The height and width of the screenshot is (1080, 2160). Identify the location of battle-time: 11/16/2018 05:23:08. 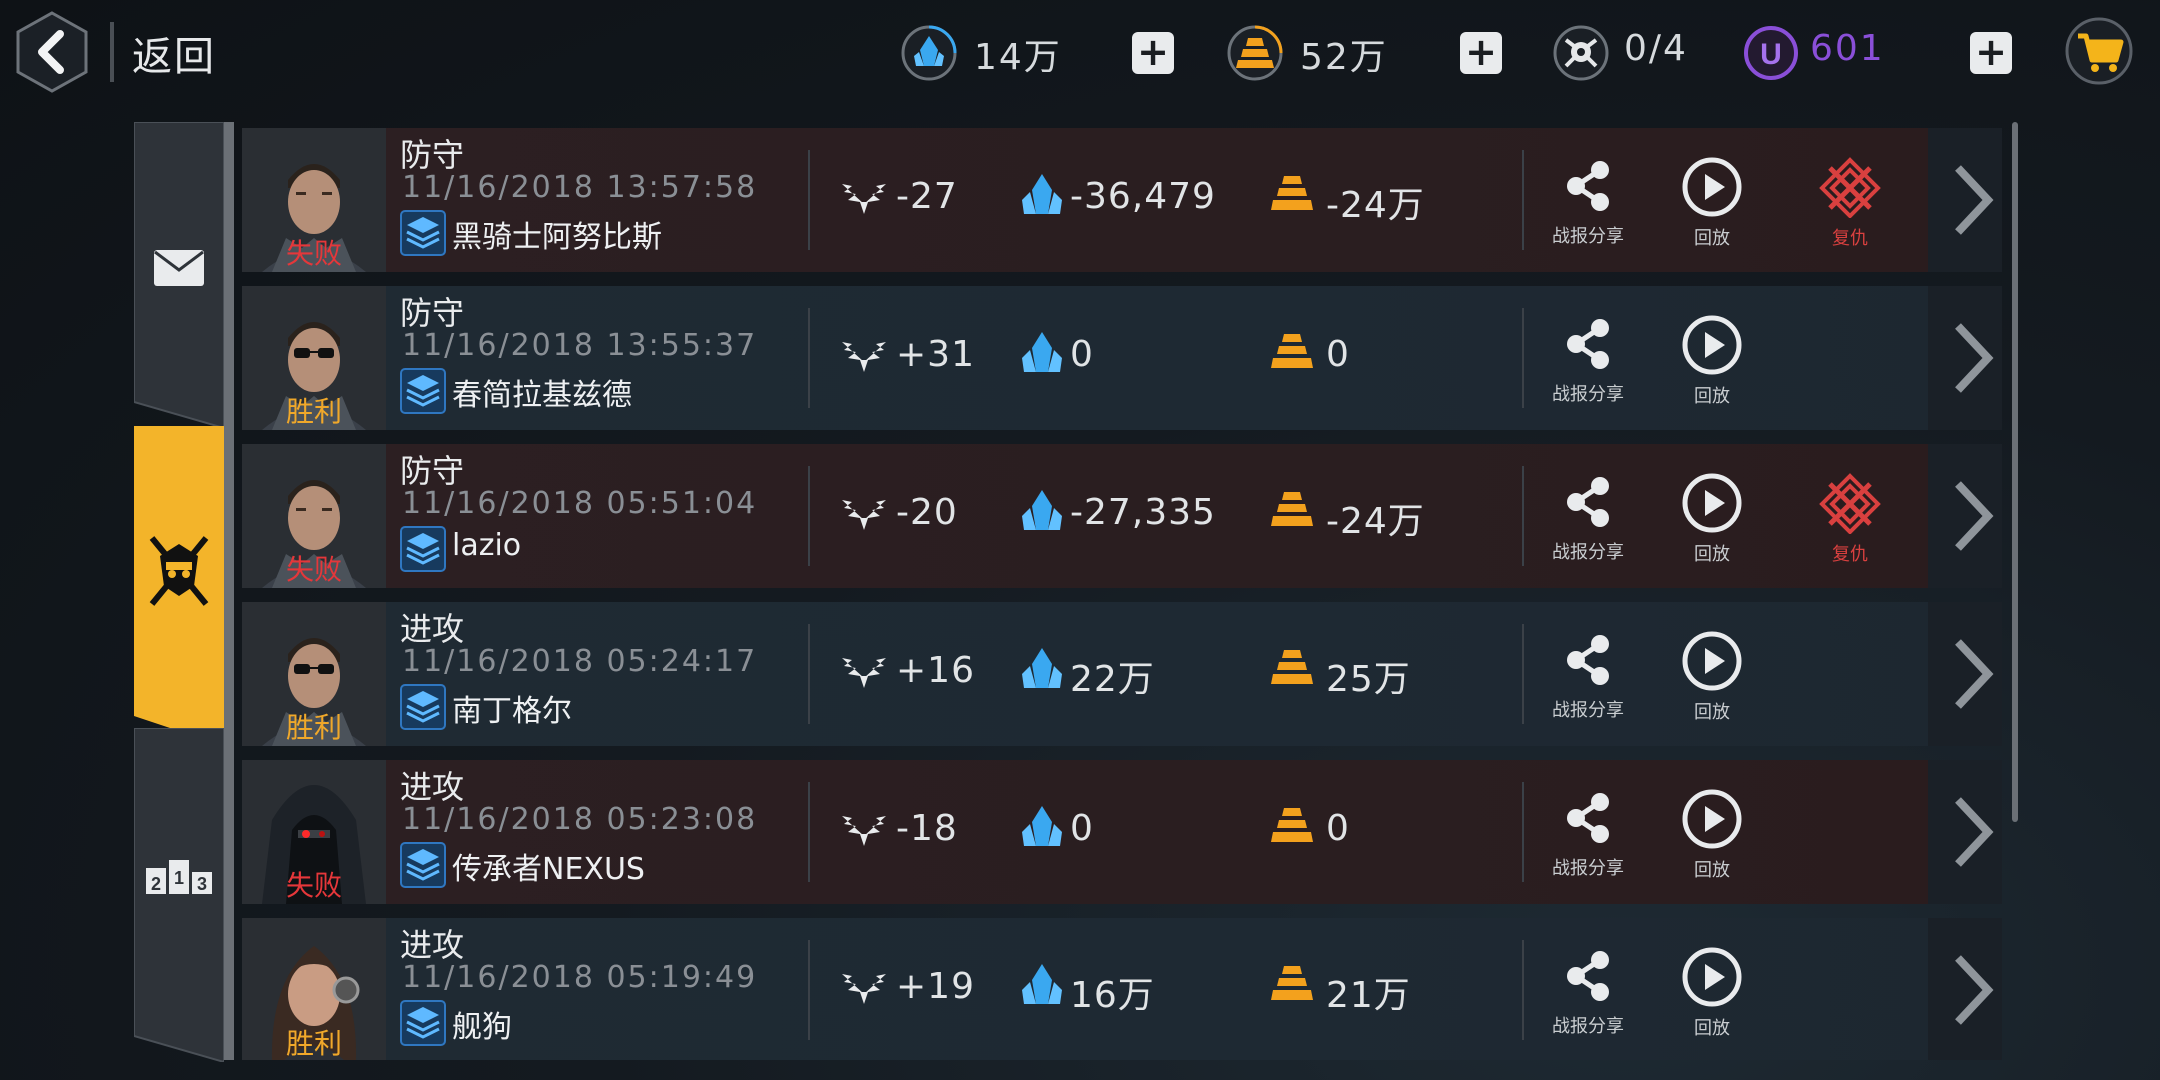
(580, 819).